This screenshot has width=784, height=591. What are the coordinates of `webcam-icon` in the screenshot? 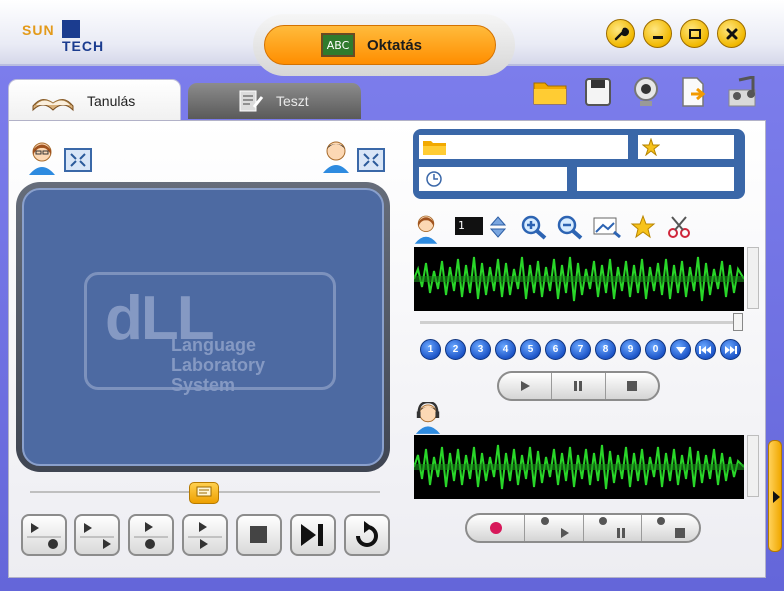 It's located at (646, 91).